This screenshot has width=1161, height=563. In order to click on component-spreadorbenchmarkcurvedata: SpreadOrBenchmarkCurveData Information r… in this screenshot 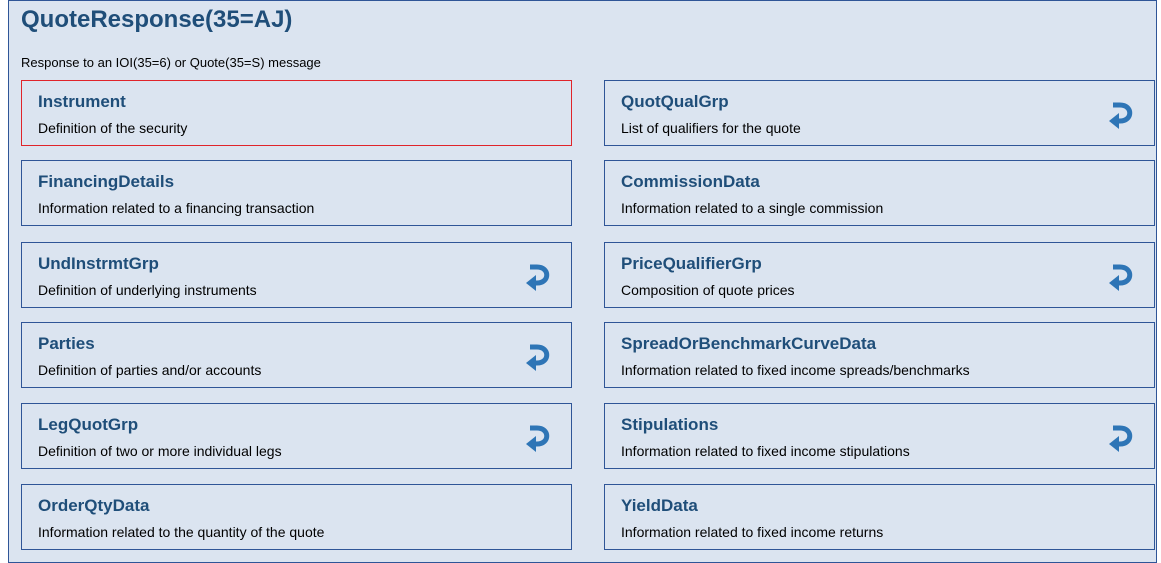, I will do `click(879, 355)`.